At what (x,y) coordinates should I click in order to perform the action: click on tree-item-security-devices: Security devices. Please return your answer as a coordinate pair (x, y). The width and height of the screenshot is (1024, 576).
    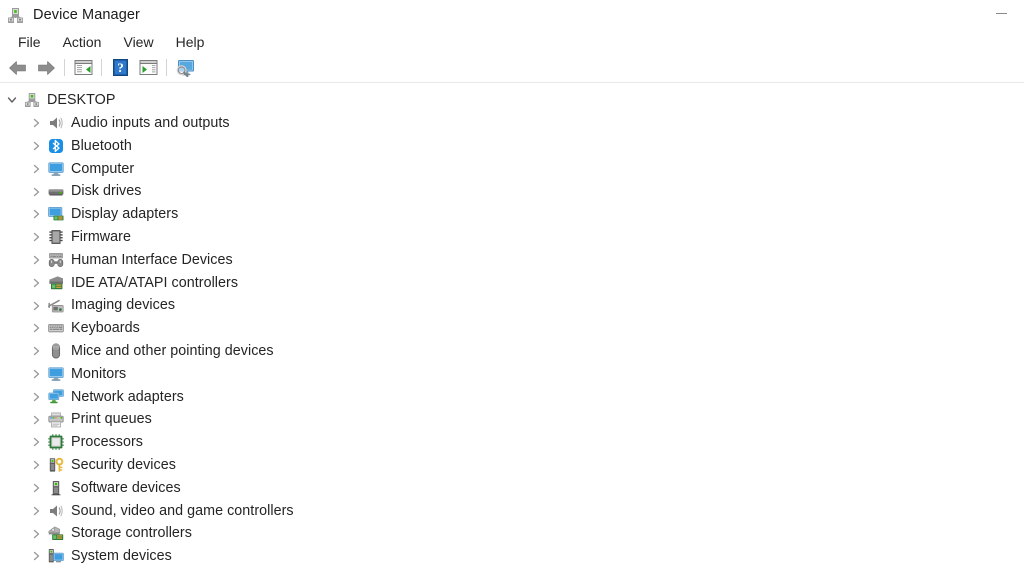
    Looking at the image, I should click on (512, 465).